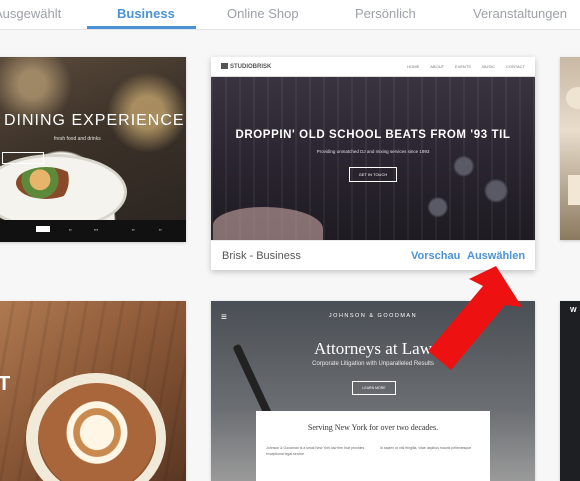 The width and height of the screenshot is (580, 481). What do you see at coordinates (30, 14) in the screenshot?
I see `tab-ausgewaehlt: Ausgewählt` at bounding box center [30, 14].